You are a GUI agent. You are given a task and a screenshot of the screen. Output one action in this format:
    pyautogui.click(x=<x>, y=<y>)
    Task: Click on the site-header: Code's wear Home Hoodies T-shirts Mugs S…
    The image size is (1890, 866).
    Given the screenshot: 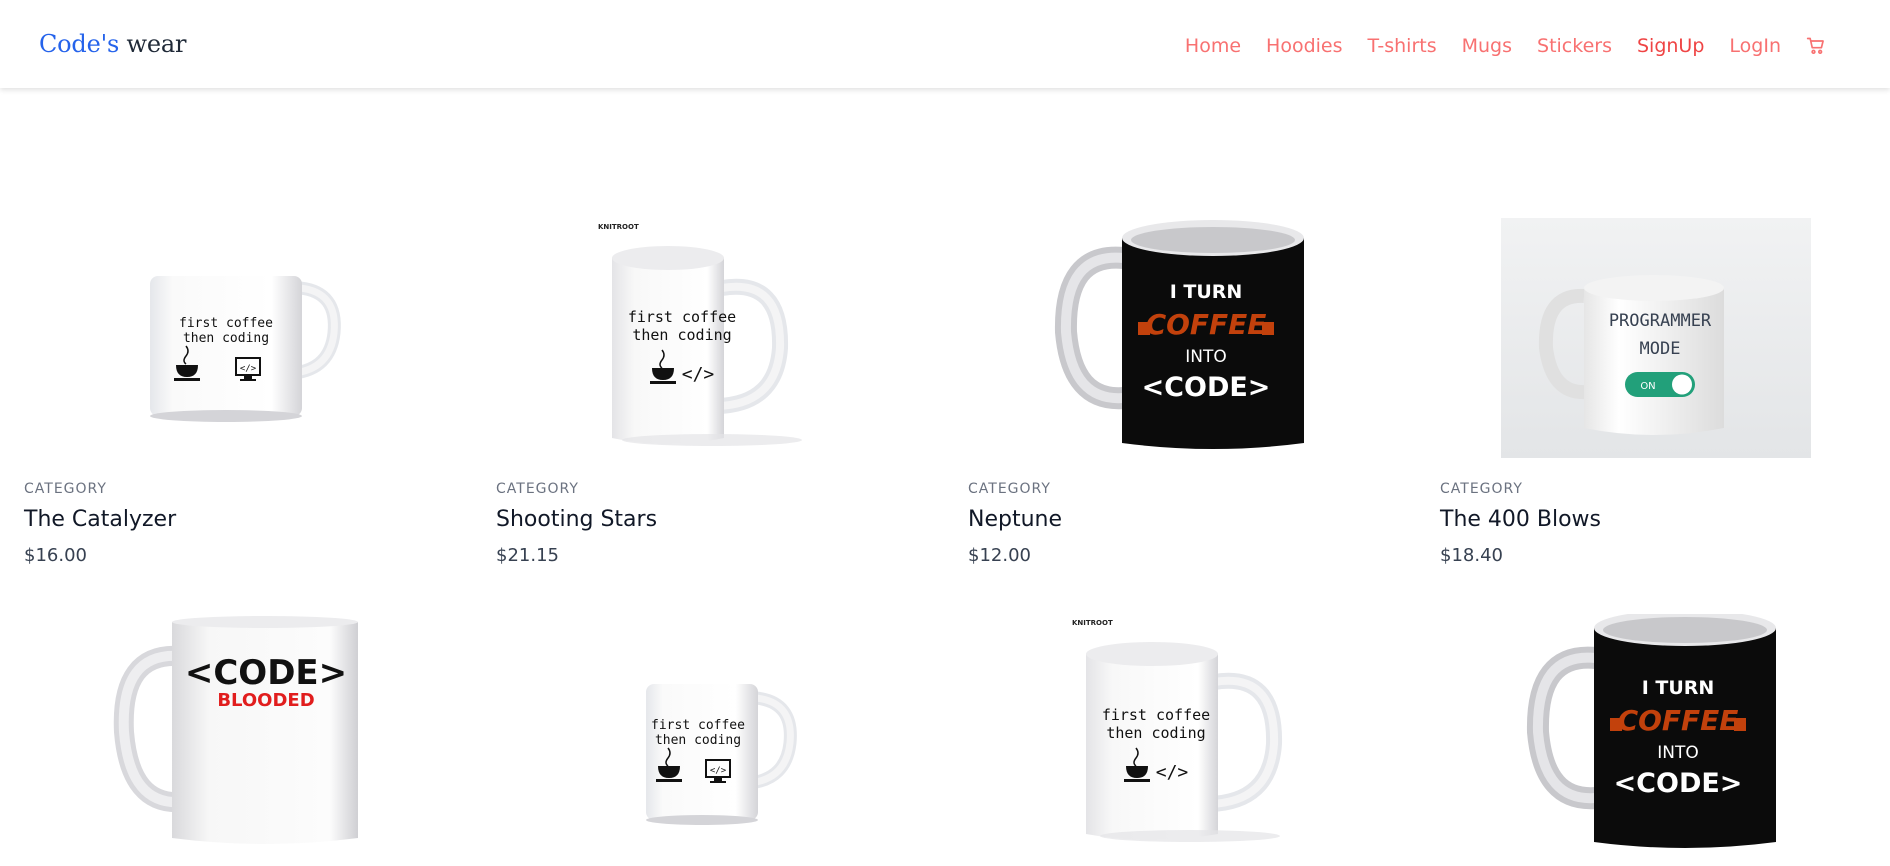 What is the action you would take?
    pyautogui.click(x=945, y=44)
    